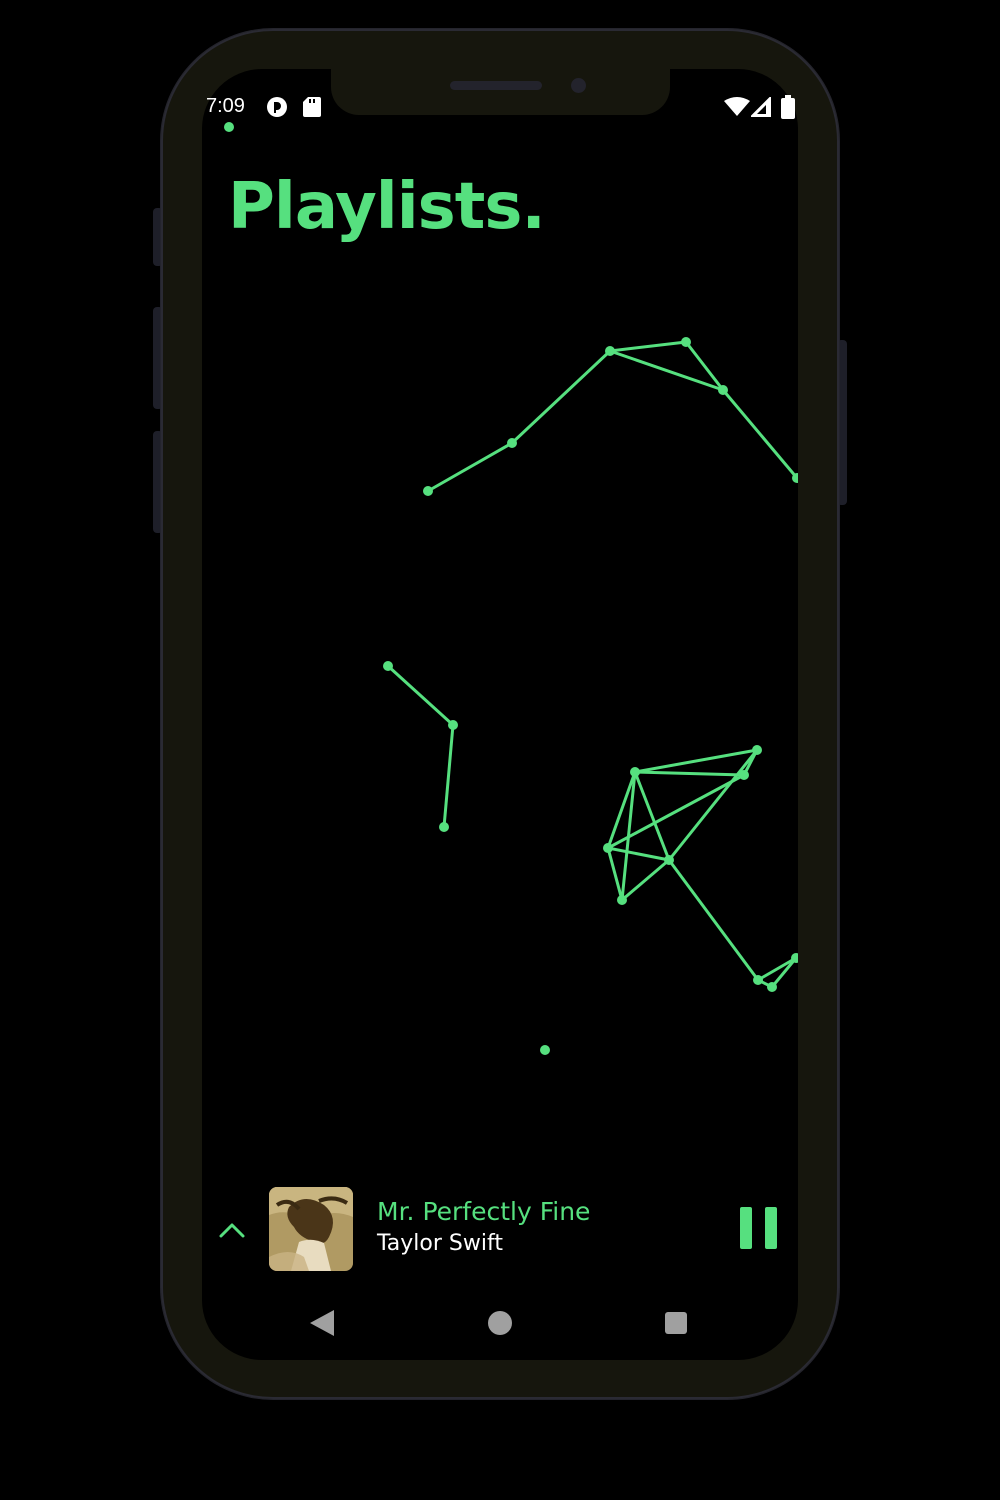 This screenshot has width=1000, height=1500. I want to click on now-playing-artist: Taylor Swift, so click(440, 1243).